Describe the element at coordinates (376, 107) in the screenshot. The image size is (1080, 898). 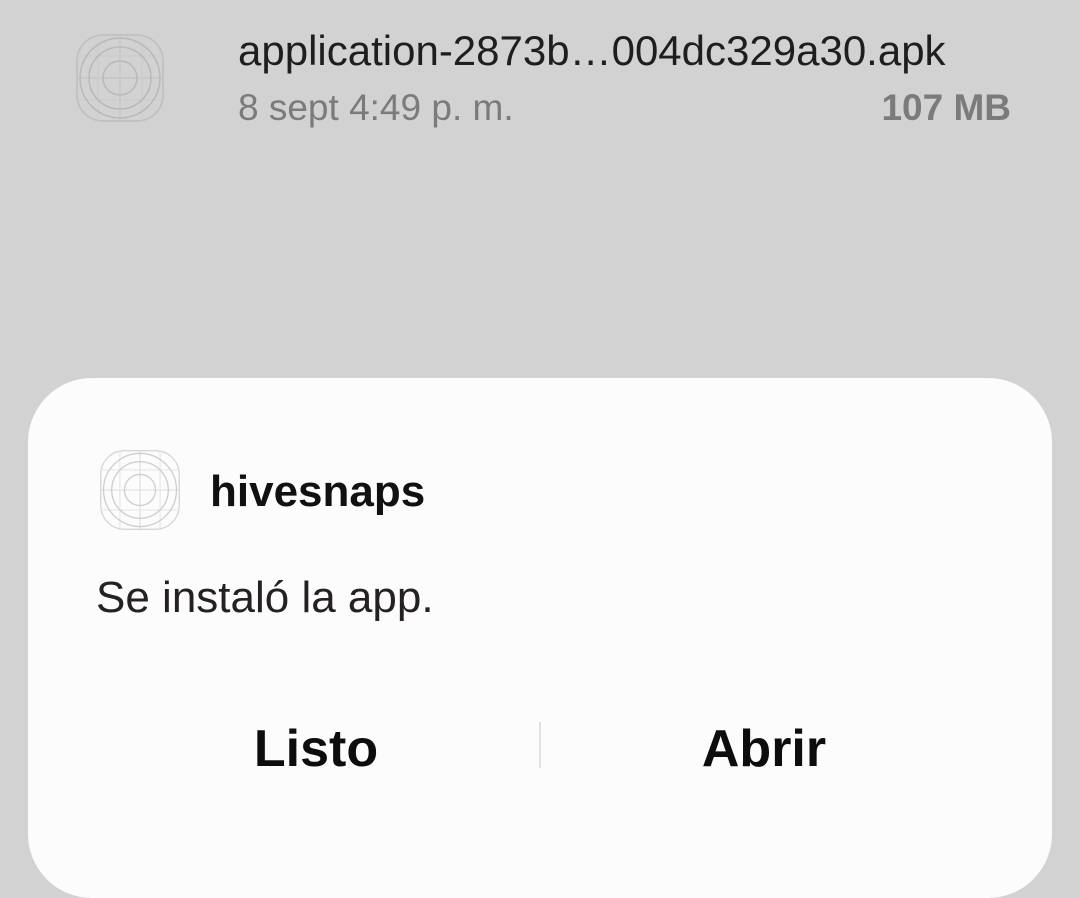
I see `file-date: 8 sept 4:49 p. m.` at that location.